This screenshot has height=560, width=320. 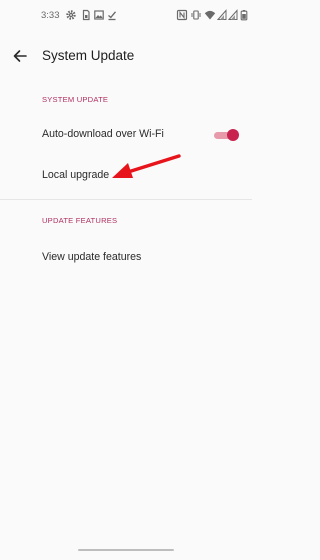 I want to click on status-time: 3:33, so click(x=50, y=15).